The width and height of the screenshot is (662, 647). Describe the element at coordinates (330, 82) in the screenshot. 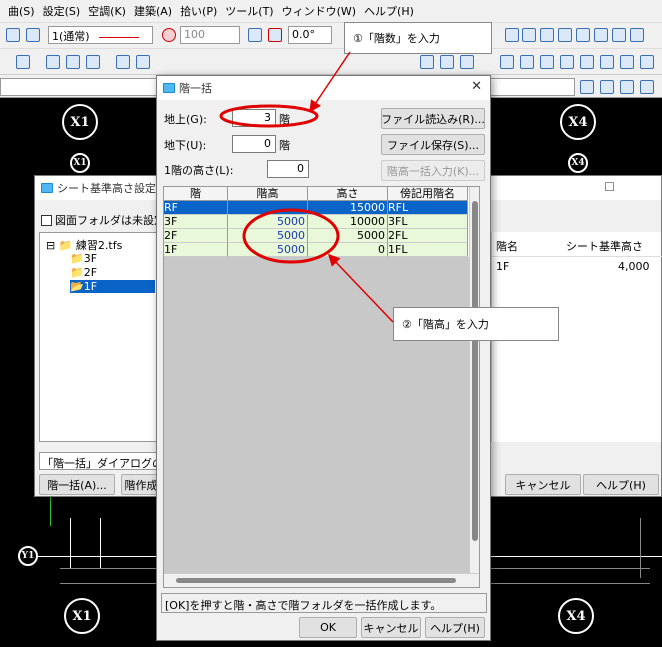

I see `arrow-floor-count` at that location.